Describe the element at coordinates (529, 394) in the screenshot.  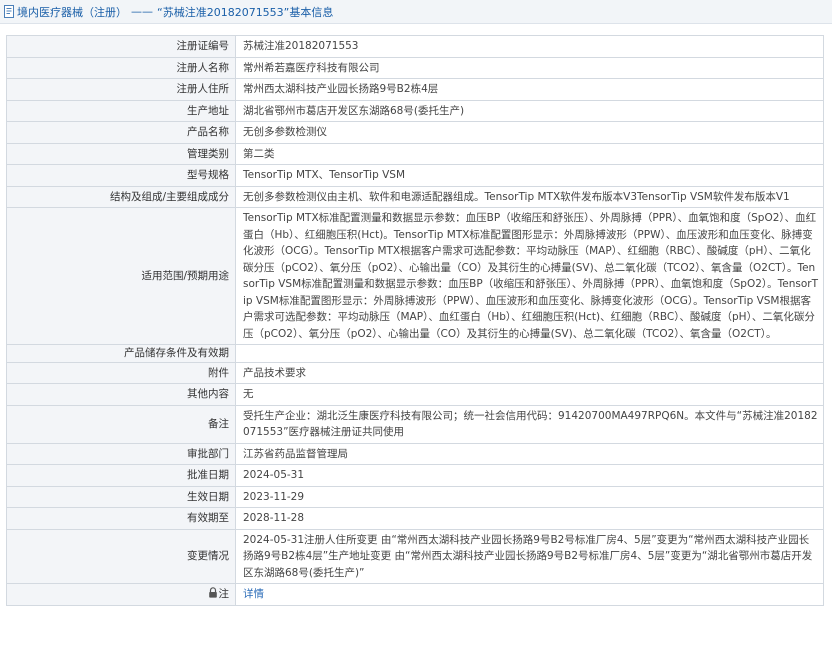
I see `row-value: 无` at that location.